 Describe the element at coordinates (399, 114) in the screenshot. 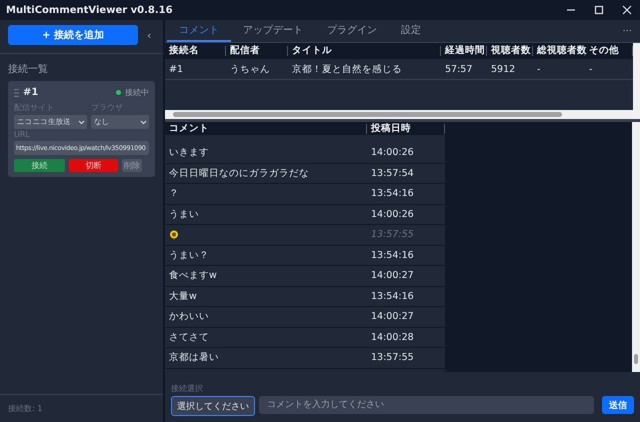

I see `horizontal-scrollbar` at that location.